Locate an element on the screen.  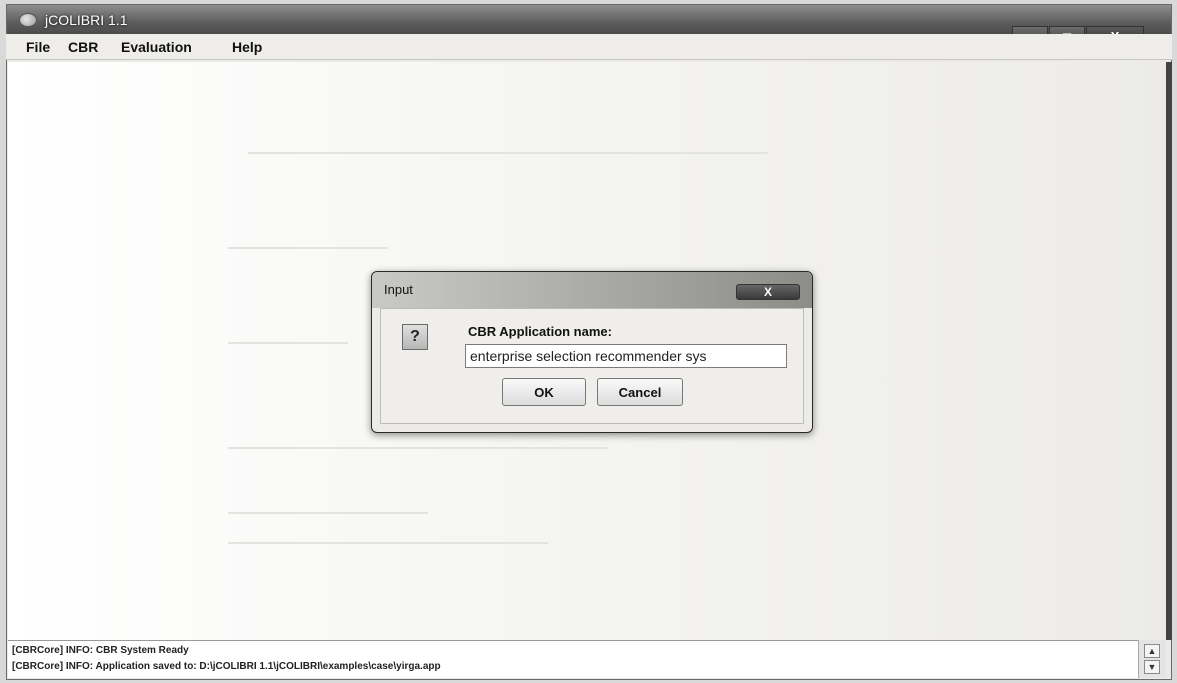
minimize-button: — is located at coordinates (1030, 36).